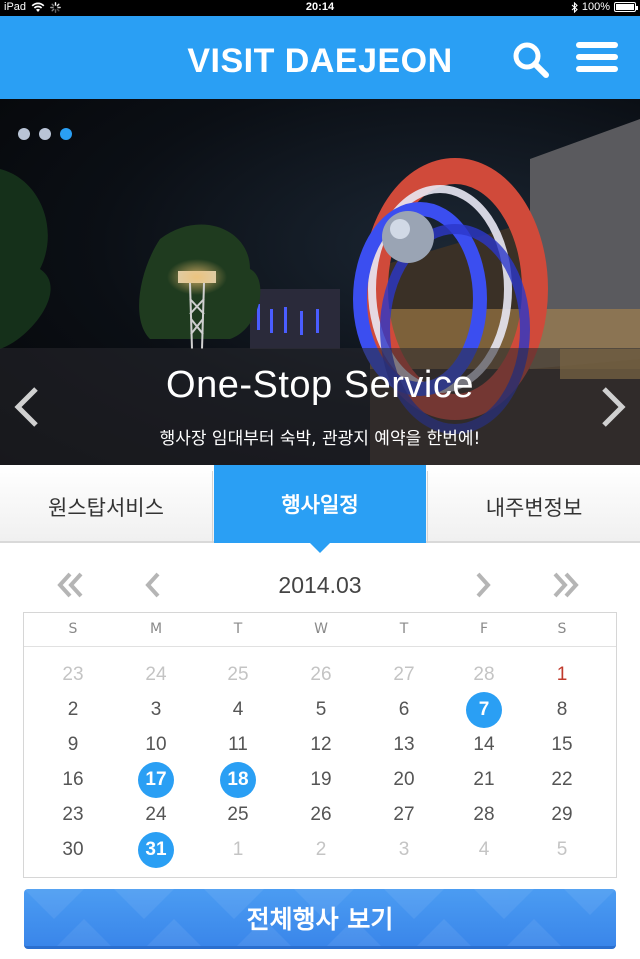  I want to click on calendar-day: 22, so click(562, 780).